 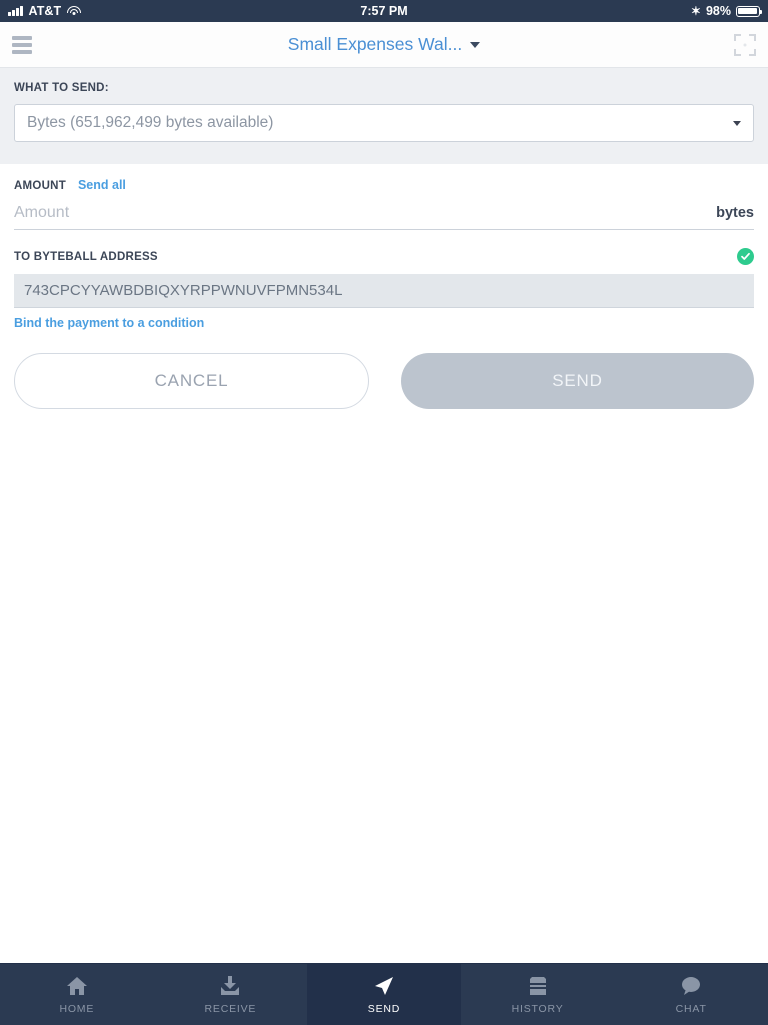 What do you see at coordinates (537, 1008) in the screenshot?
I see `tab-history-label: HISTORY` at bounding box center [537, 1008].